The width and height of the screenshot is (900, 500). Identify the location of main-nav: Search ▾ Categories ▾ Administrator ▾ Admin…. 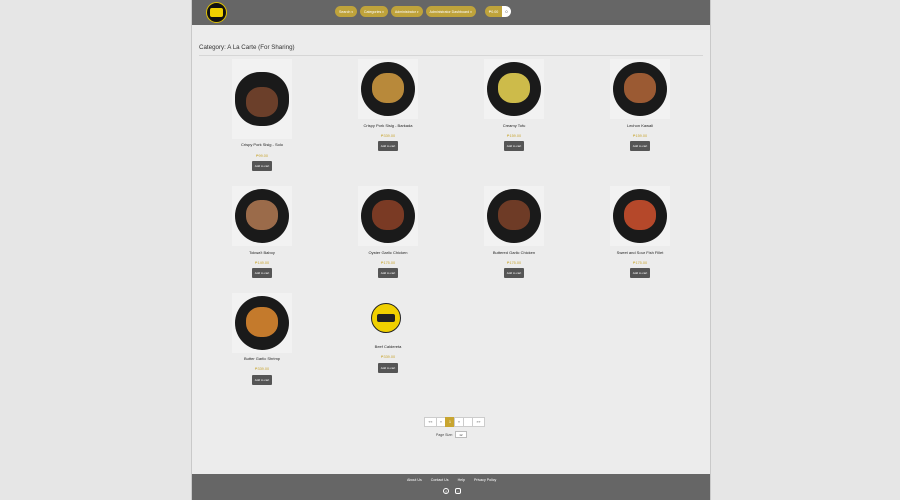
(405, 11).